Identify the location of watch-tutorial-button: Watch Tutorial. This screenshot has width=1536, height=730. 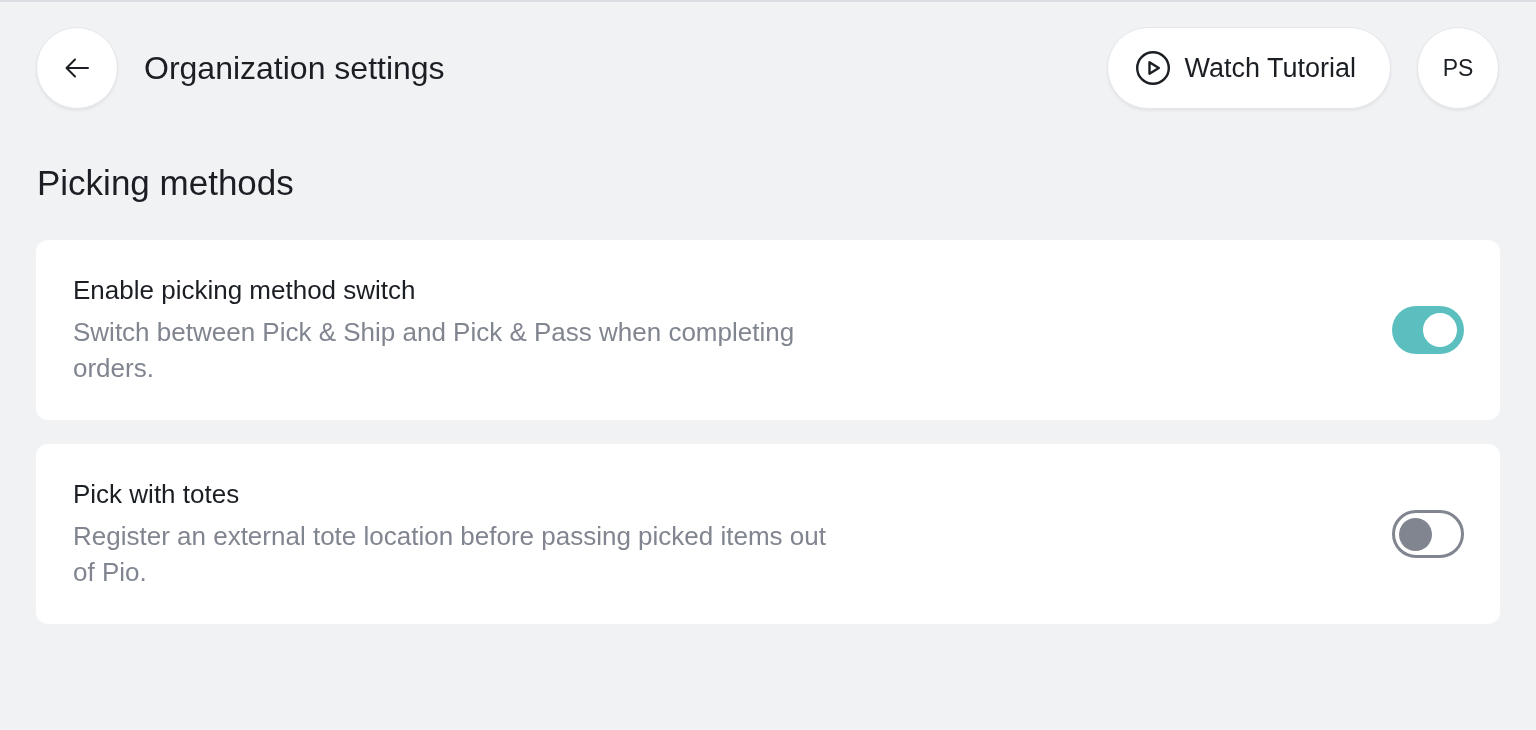
(1249, 68).